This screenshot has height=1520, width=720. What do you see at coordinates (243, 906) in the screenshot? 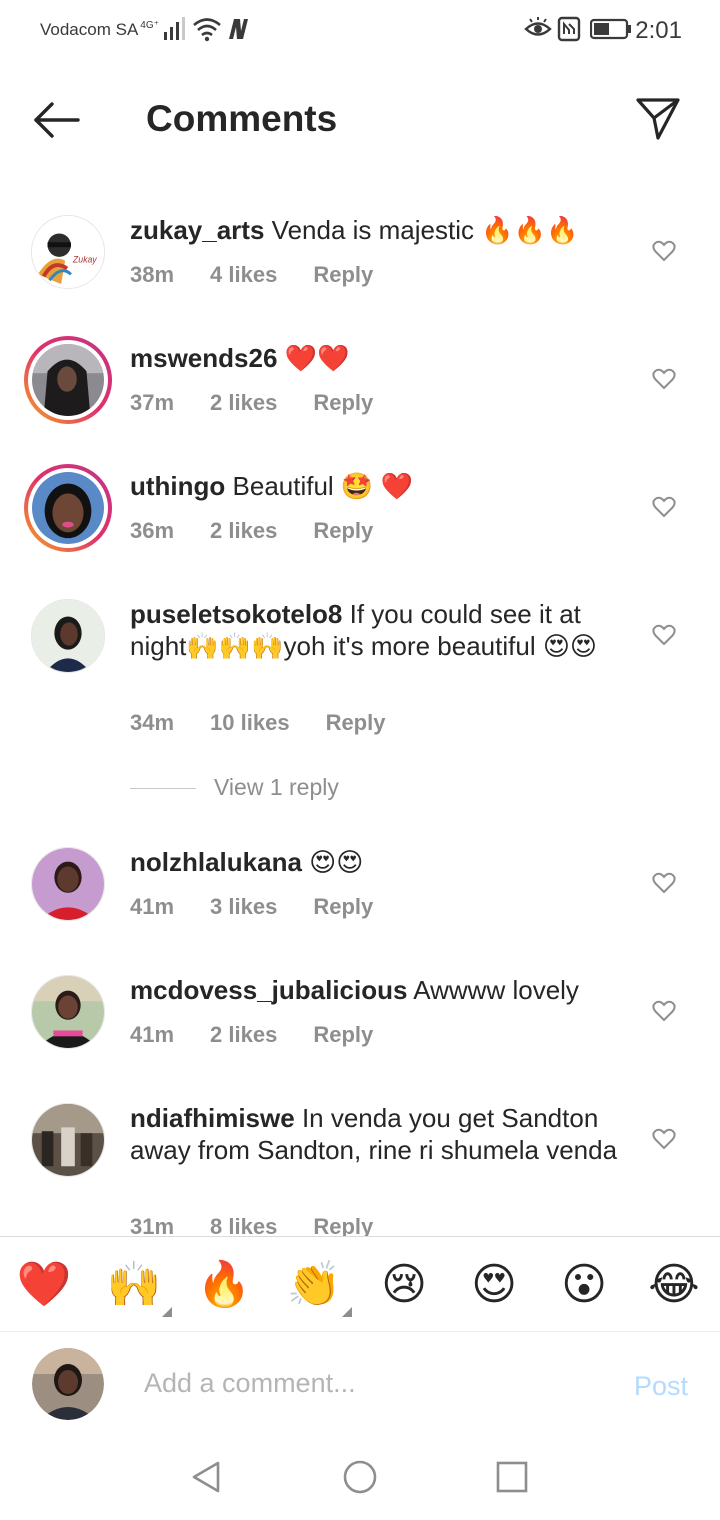
I see `comment-likes: 3 likes` at bounding box center [243, 906].